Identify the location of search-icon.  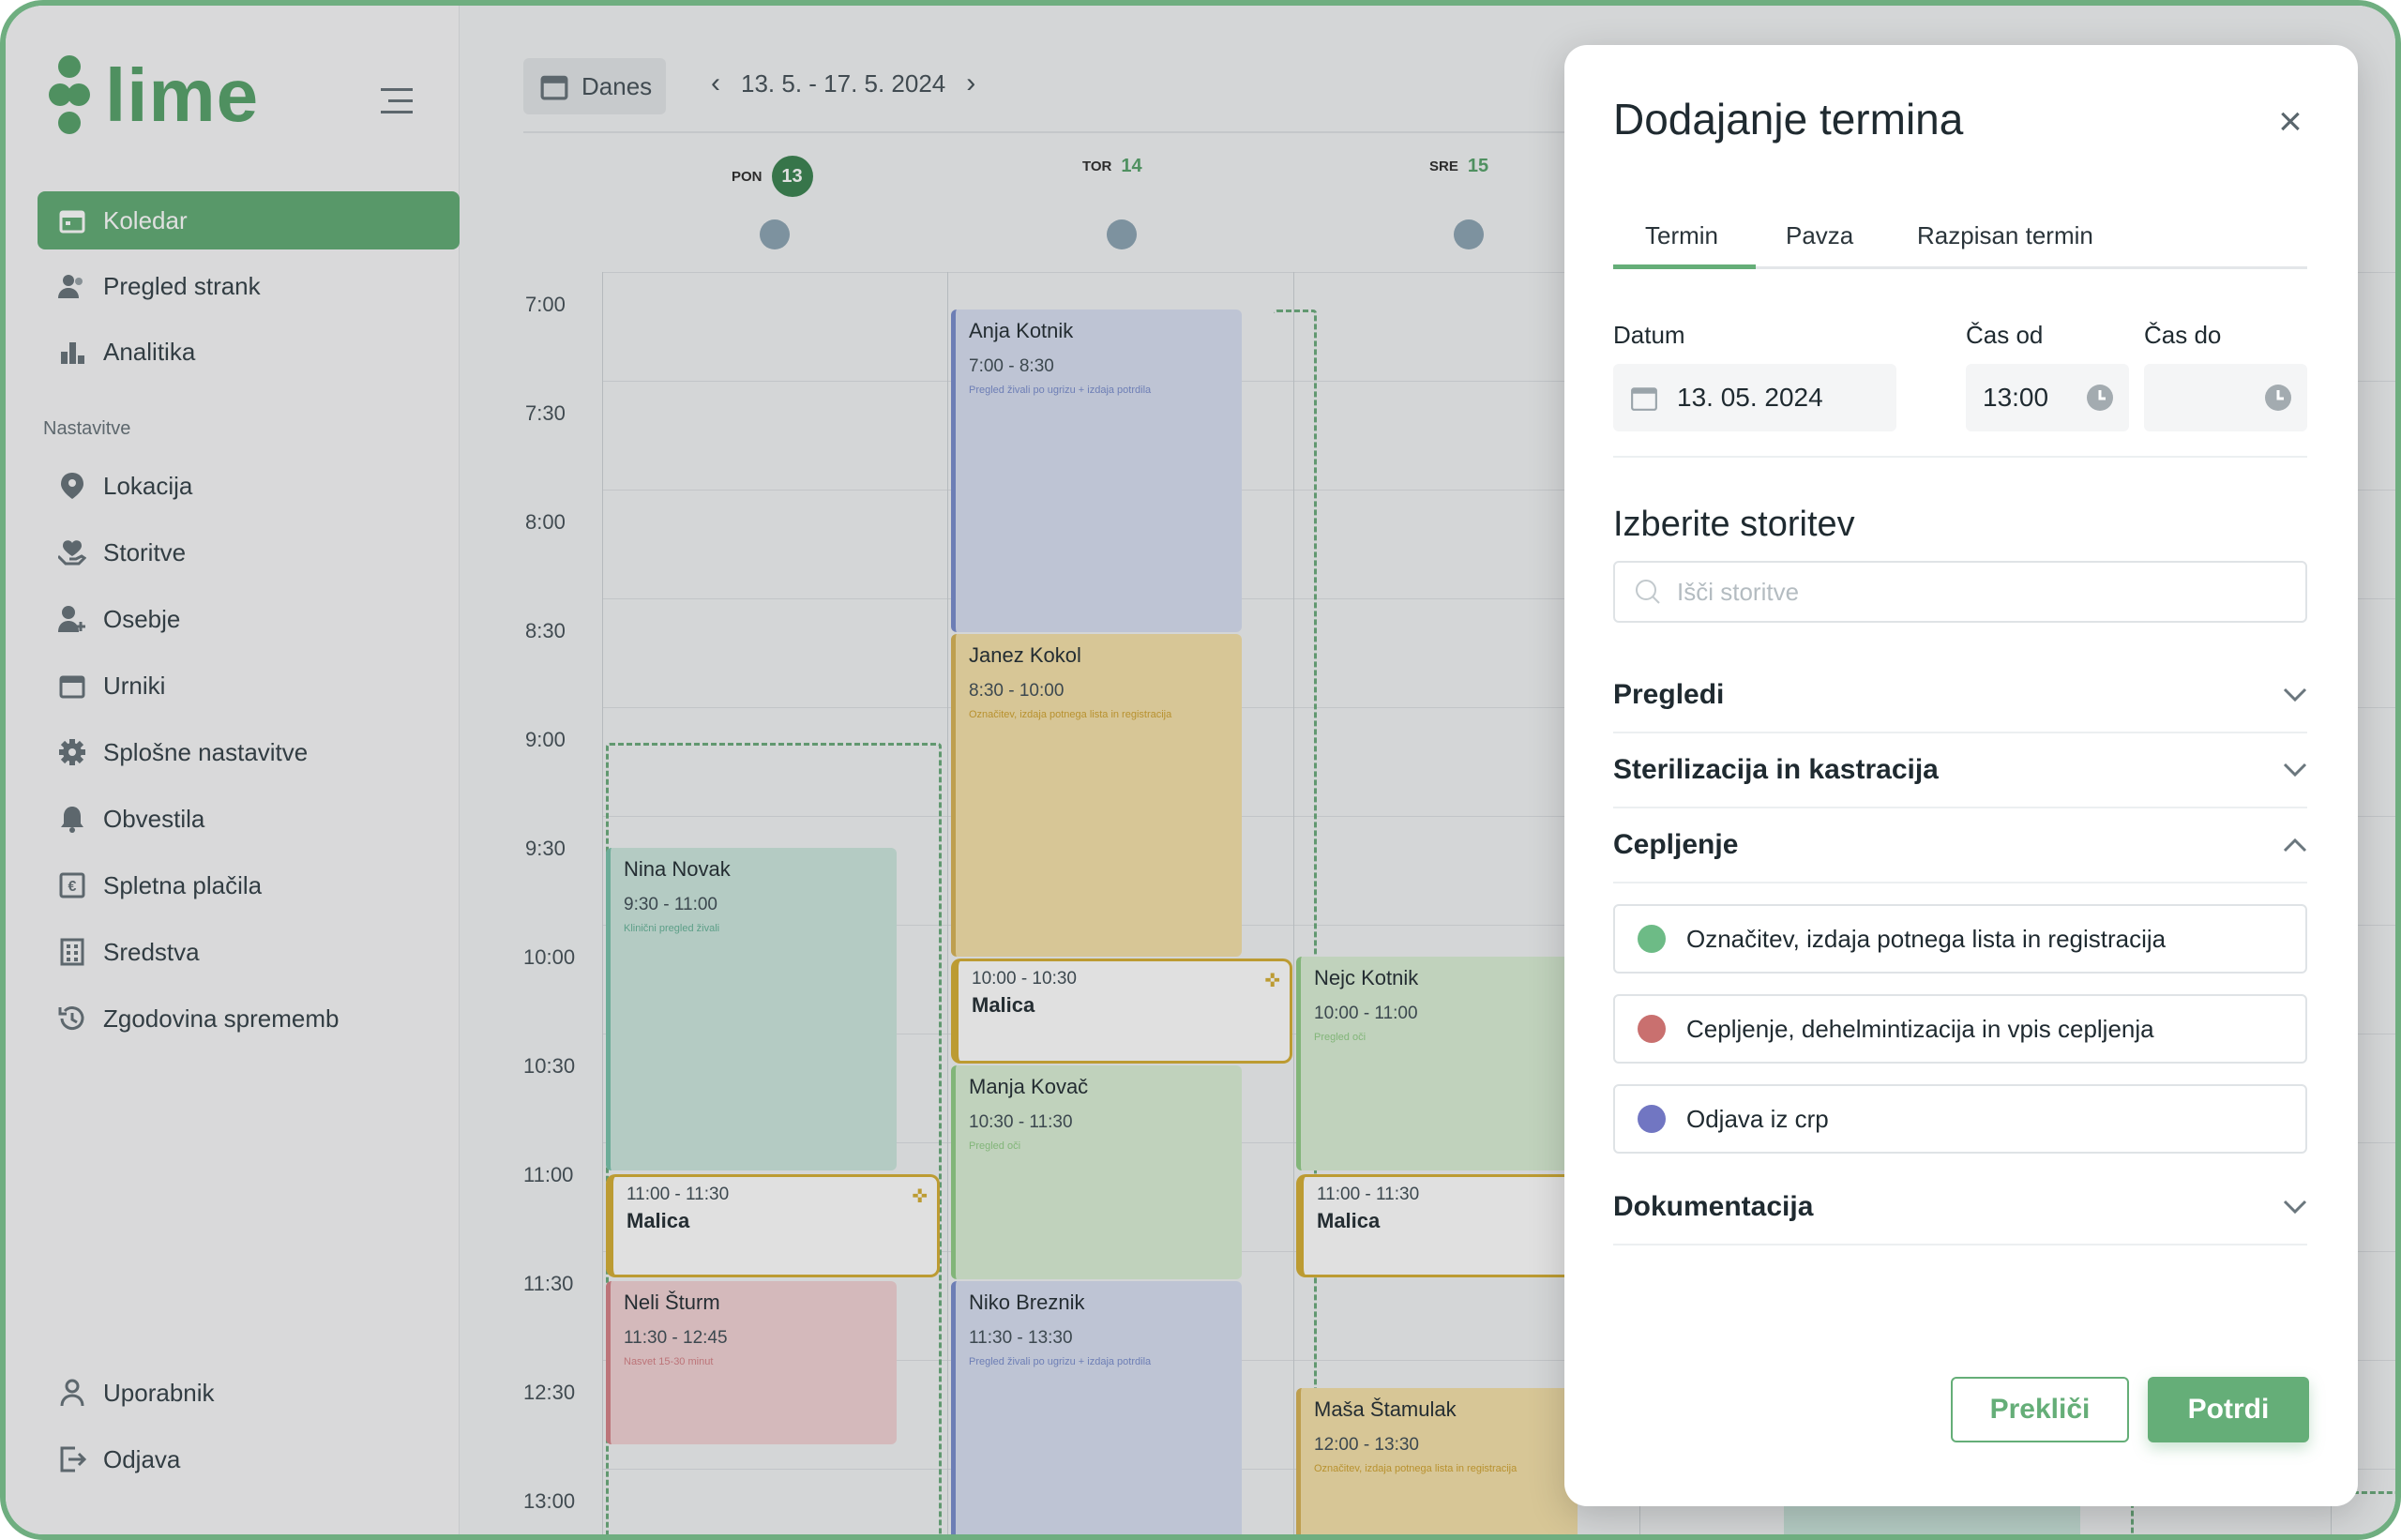
(1648, 592).